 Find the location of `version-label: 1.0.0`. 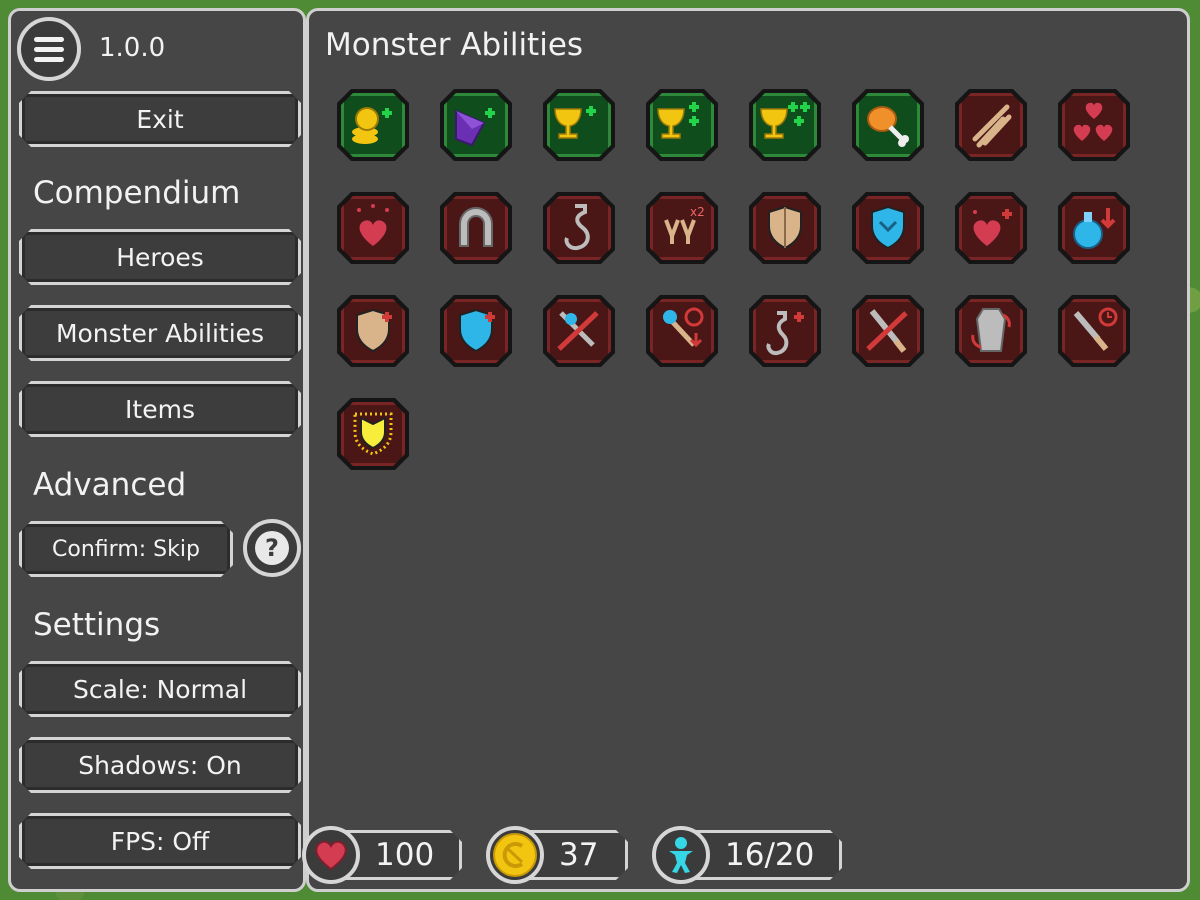

version-label: 1.0.0 is located at coordinates (132, 48).